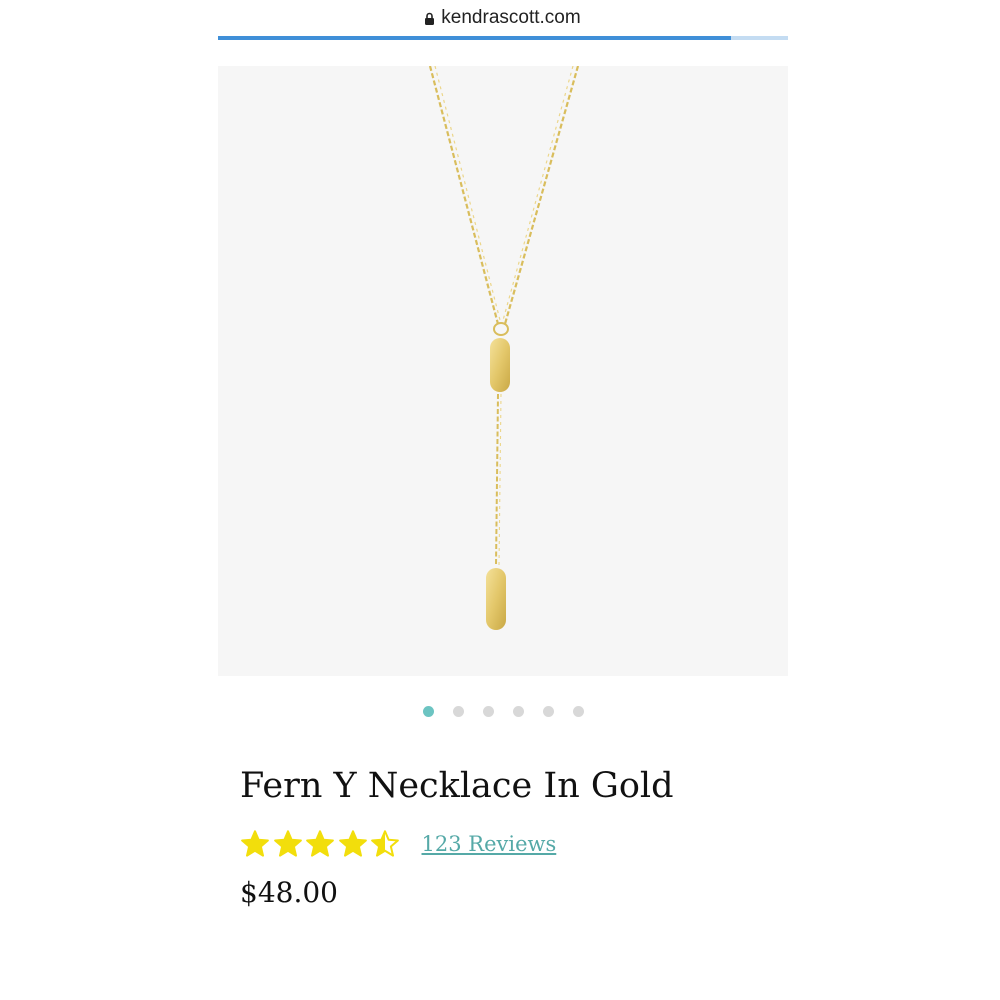 This screenshot has height=1000, width=1000. I want to click on page-load-progress, so click(503, 38).